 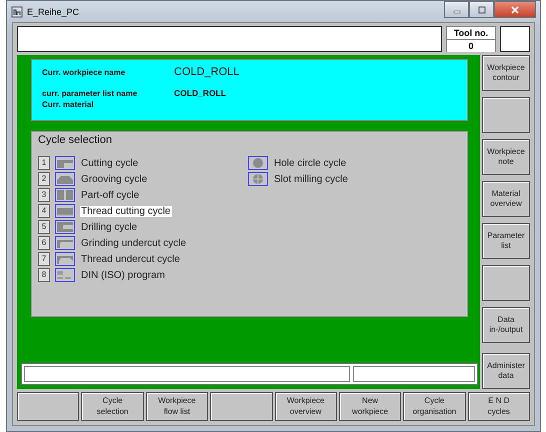 I want to click on material-label: Curr. material, so click(x=68, y=104).